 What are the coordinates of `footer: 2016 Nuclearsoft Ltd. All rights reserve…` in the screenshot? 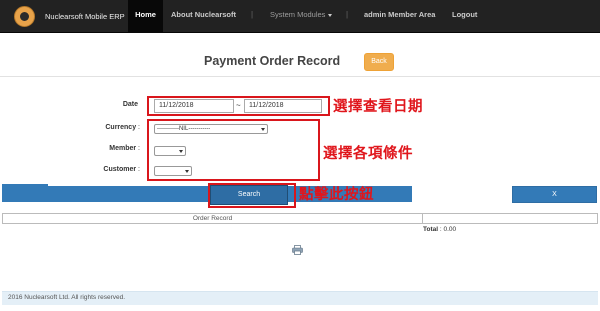 It's located at (300, 298).